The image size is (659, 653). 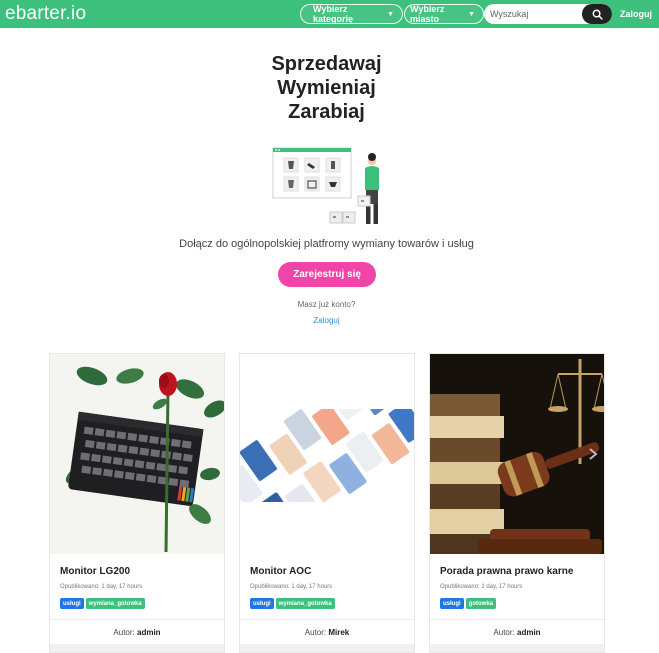 I want to click on listing-author: Autor: Mirek, so click(x=327, y=632).